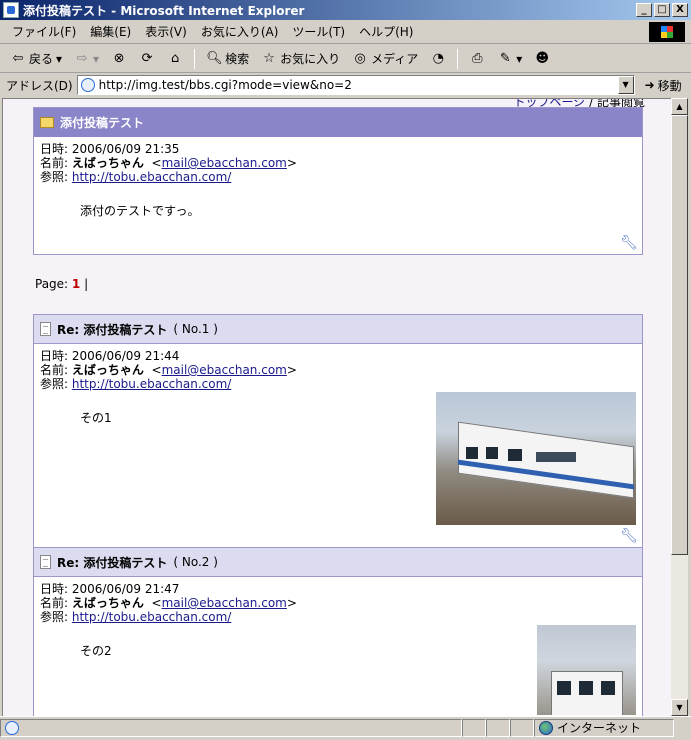  Describe the element at coordinates (96, 58) in the screenshot. I see `forward-dropdown-icon: ▾` at that location.